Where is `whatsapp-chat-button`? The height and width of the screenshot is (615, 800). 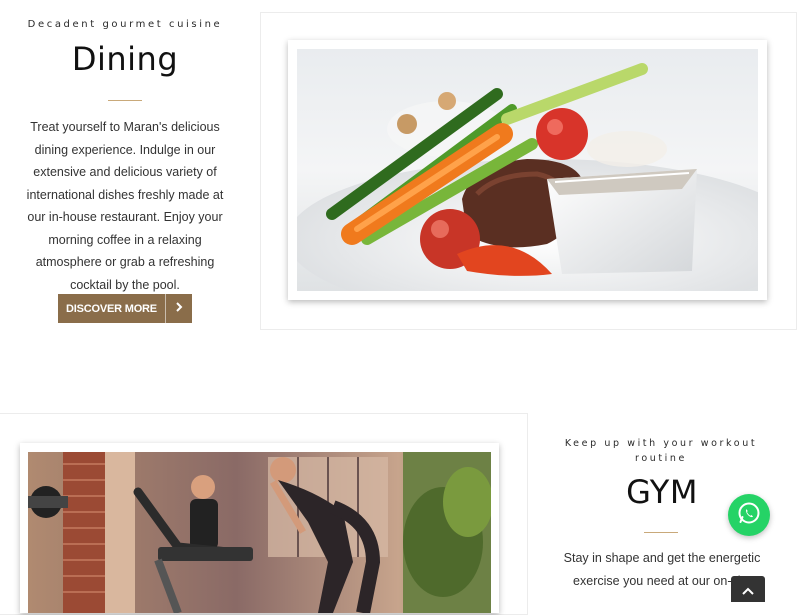 whatsapp-chat-button is located at coordinates (749, 515).